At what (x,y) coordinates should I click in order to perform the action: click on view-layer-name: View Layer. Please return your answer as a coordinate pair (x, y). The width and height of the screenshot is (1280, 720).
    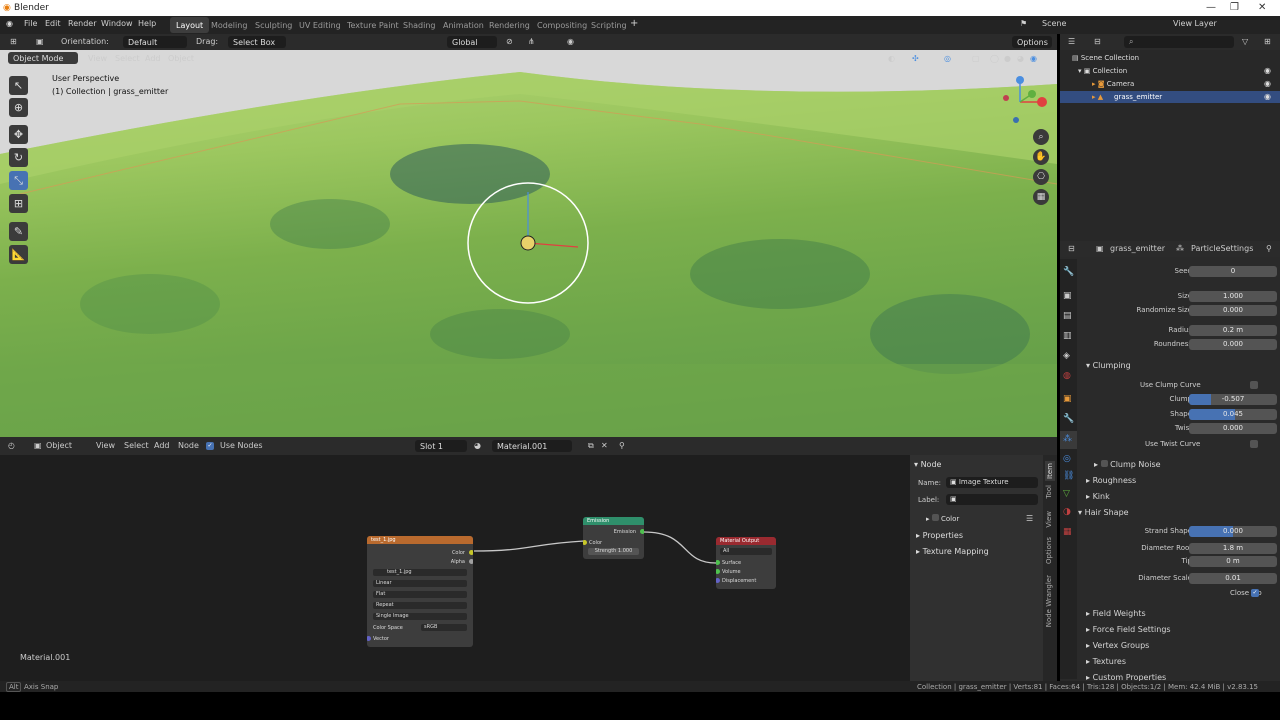
    Looking at the image, I should click on (1195, 23).